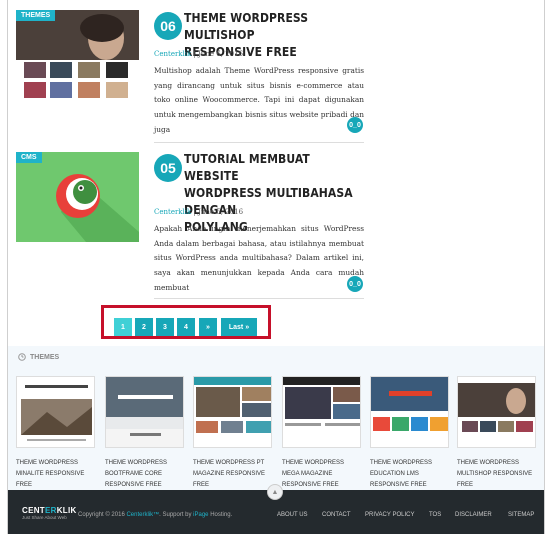 The image size is (550, 534). I want to click on theme-caption: THEME WORDPRESS MINALITE RESPONSIVE FREE, so click(55, 474).